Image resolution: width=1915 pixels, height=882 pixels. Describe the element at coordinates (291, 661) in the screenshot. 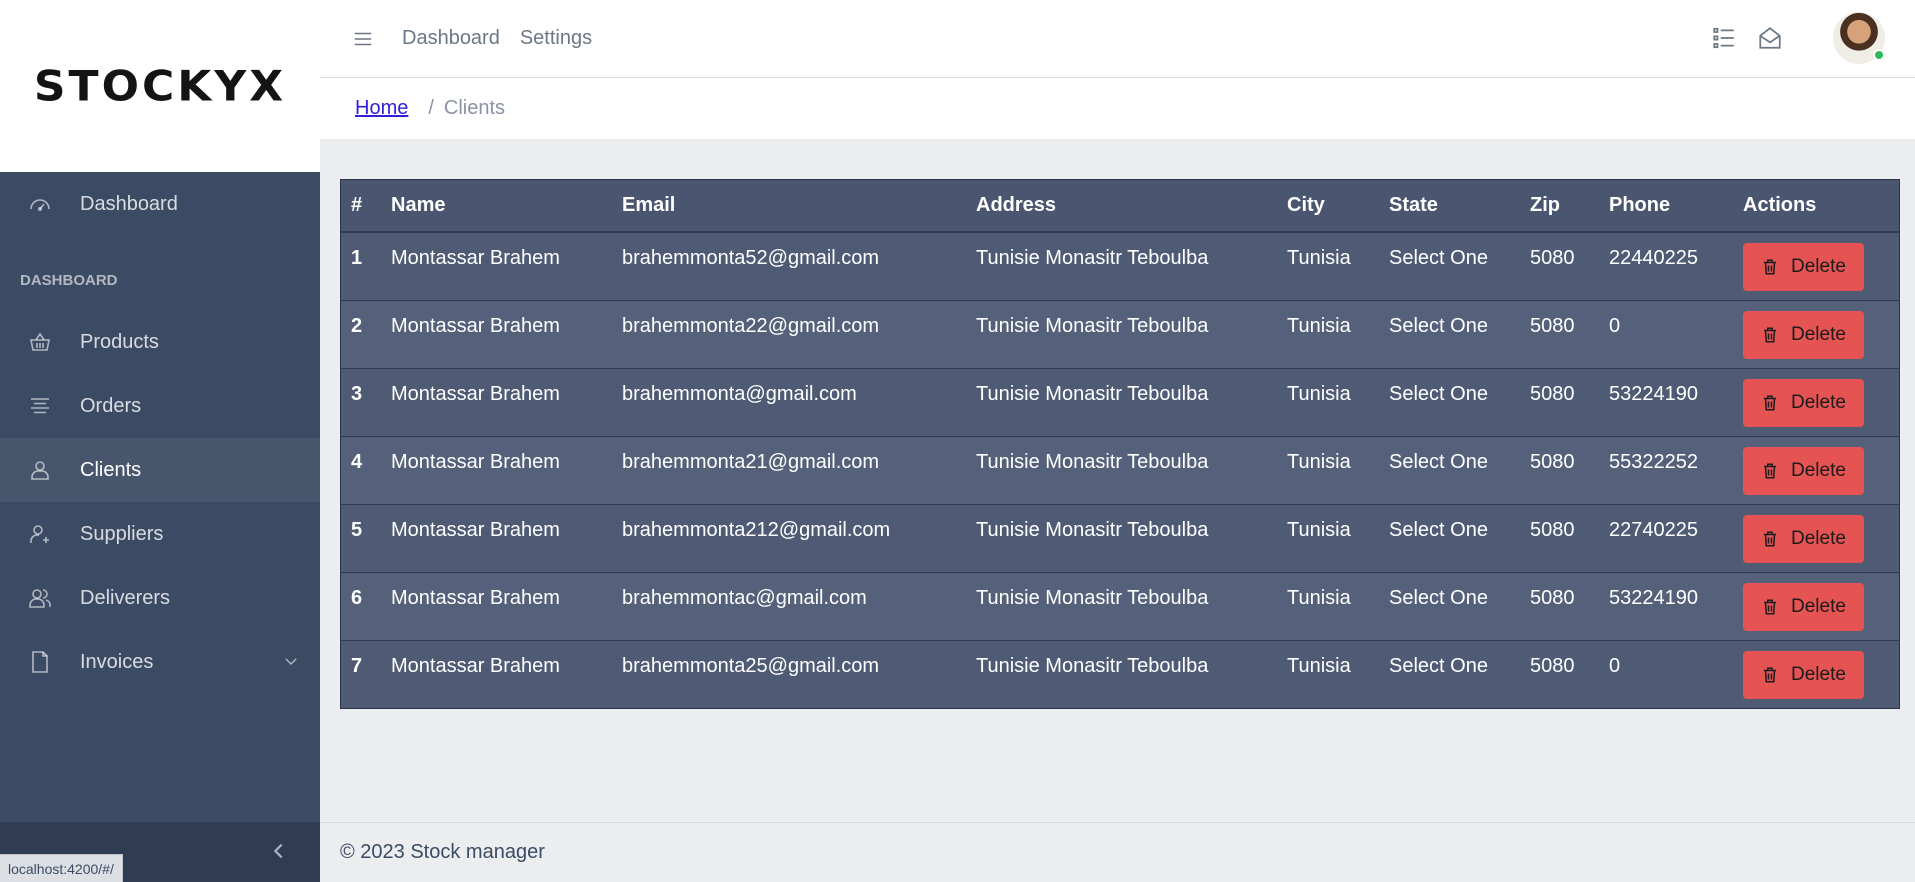

I see `chevron-down-icon` at that location.